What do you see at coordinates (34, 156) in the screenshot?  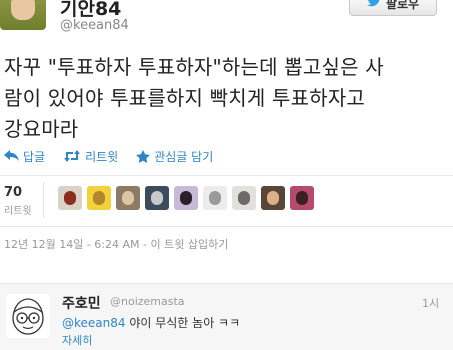 I see `reply-label: 답글` at bounding box center [34, 156].